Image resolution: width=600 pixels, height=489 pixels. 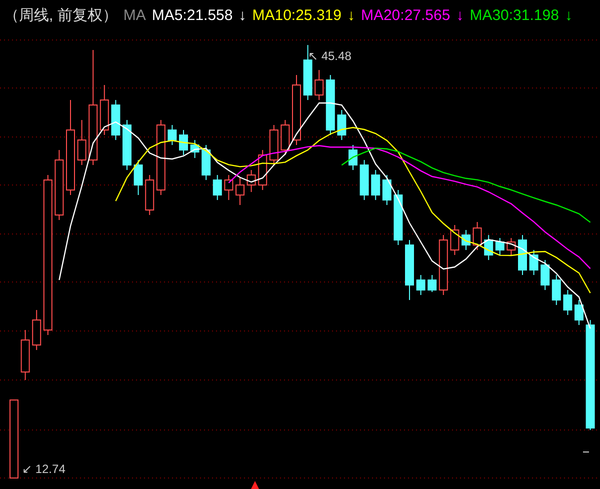 What do you see at coordinates (134, 15) in the screenshot?
I see `indicator-label: MA` at bounding box center [134, 15].